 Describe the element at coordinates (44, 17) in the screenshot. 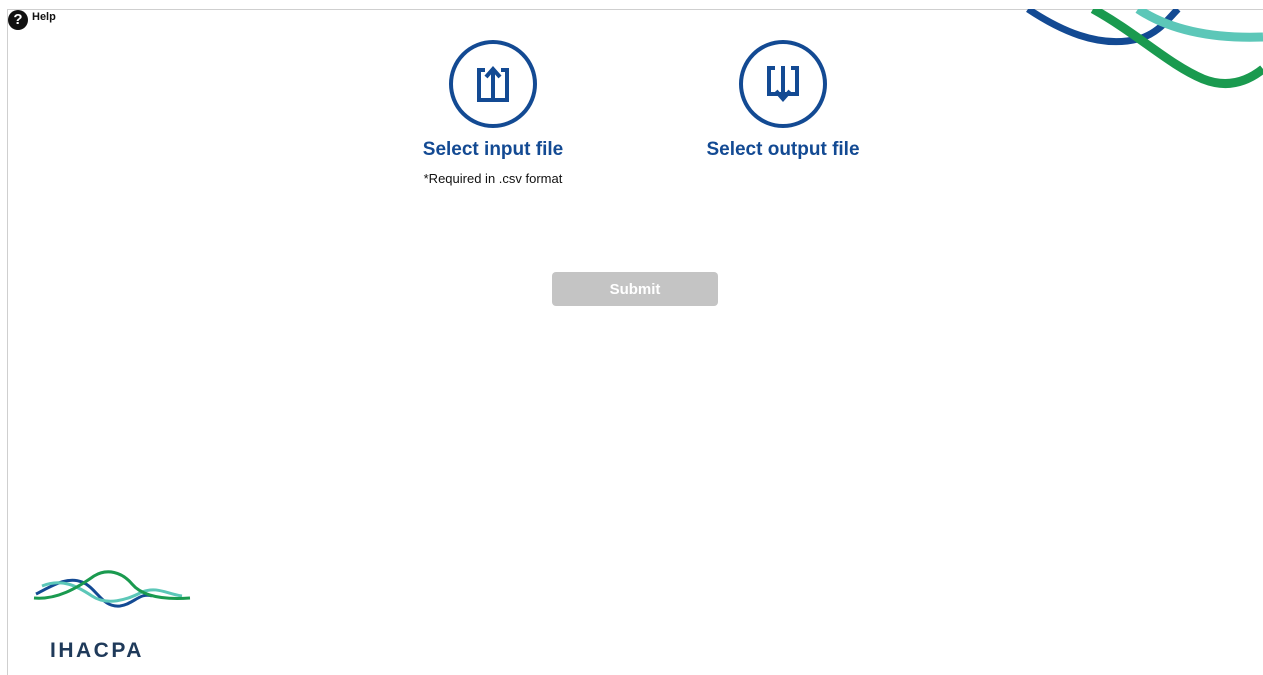

I see `help-label: Help` at that location.